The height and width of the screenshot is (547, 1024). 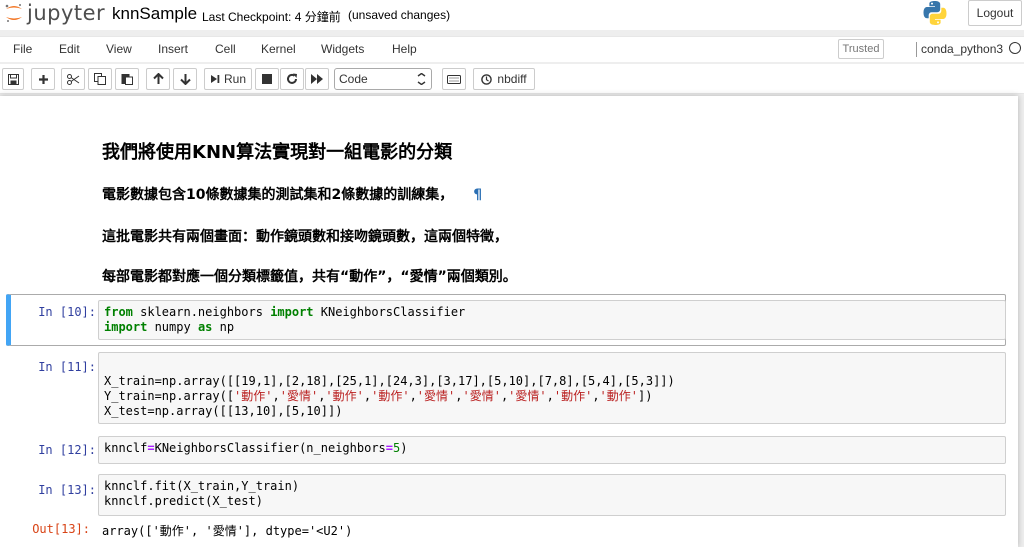 I want to click on arrow-down-icon, so click(x=185, y=79).